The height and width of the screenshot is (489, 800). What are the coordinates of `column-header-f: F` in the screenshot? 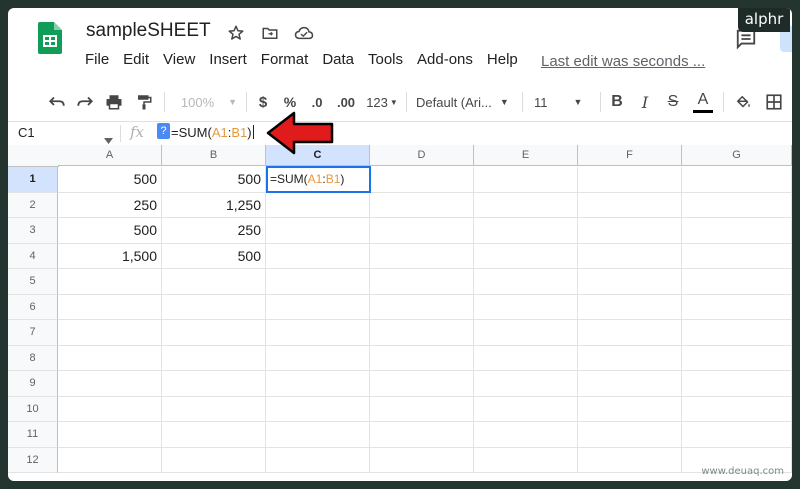 It's located at (630, 155).